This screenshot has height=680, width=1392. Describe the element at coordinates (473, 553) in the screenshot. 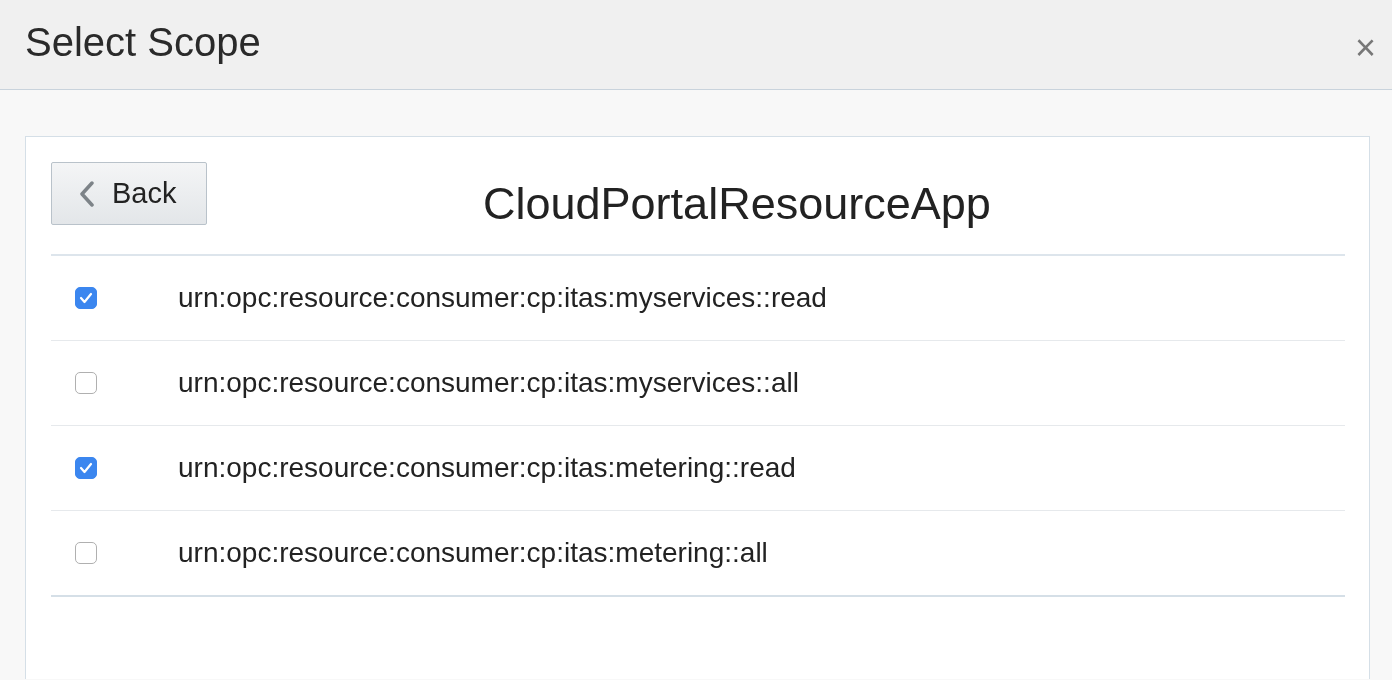

I see `scope-label: urn:opc:resource:consumer:cp:itas:metering::all` at that location.